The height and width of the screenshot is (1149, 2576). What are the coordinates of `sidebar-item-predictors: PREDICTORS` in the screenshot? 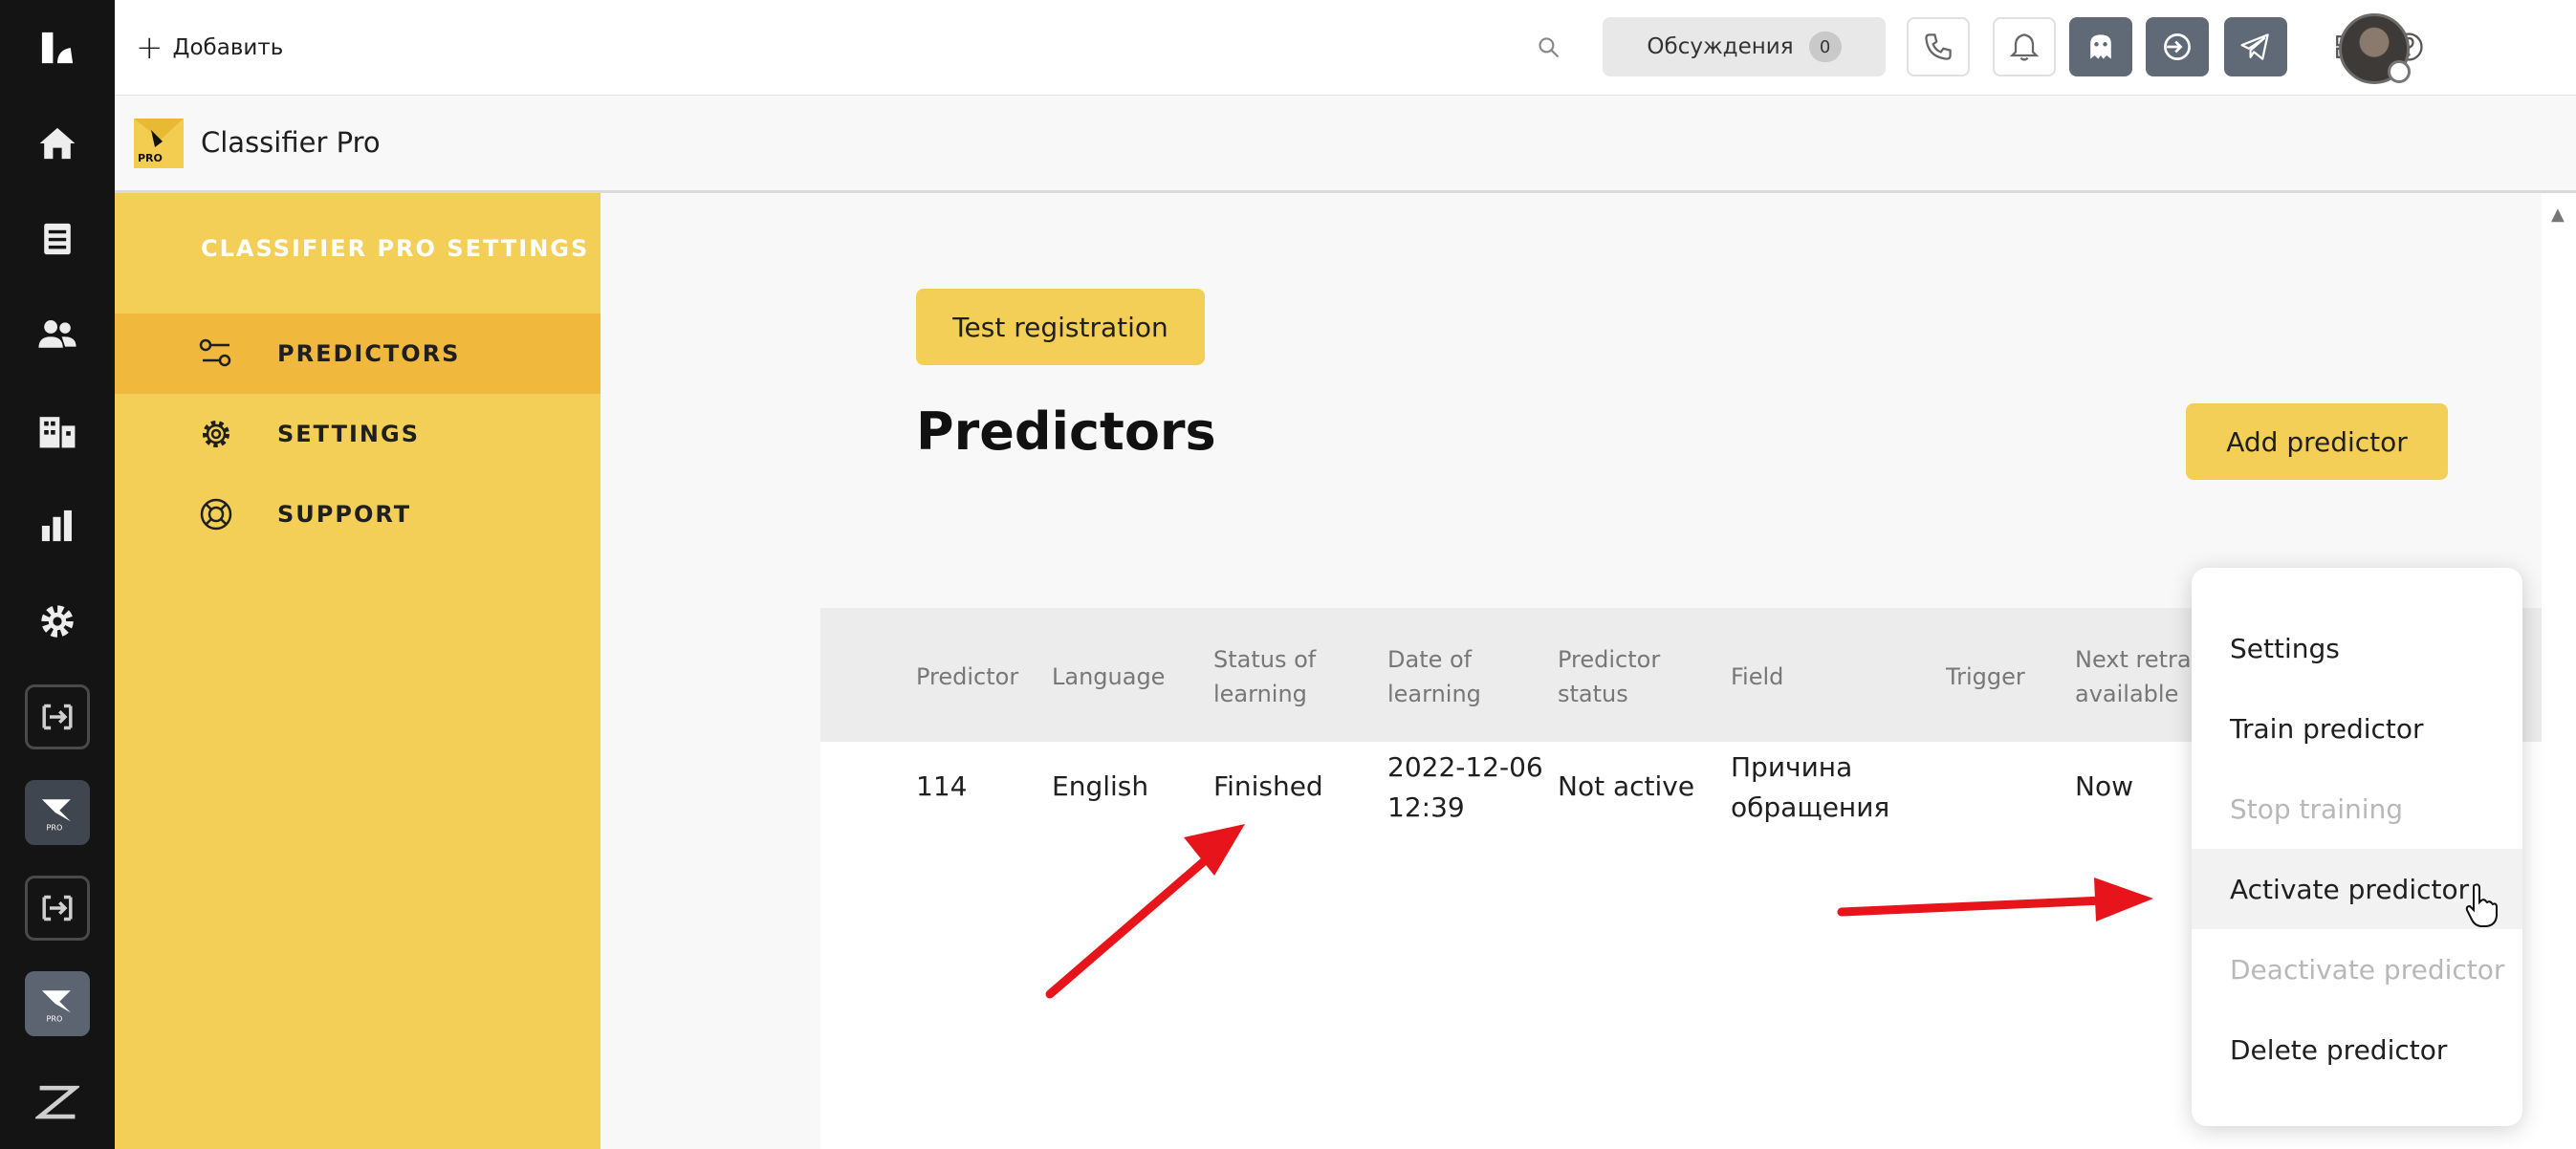 It's located at (357, 354).